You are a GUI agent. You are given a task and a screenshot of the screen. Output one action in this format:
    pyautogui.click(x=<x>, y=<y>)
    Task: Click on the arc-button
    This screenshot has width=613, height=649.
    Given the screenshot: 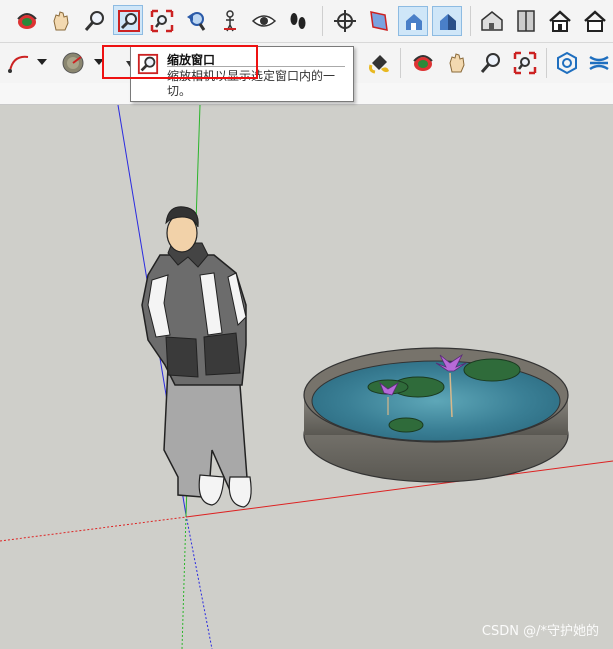 What is the action you would take?
    pyautogui.click(x=19, y=63)
    